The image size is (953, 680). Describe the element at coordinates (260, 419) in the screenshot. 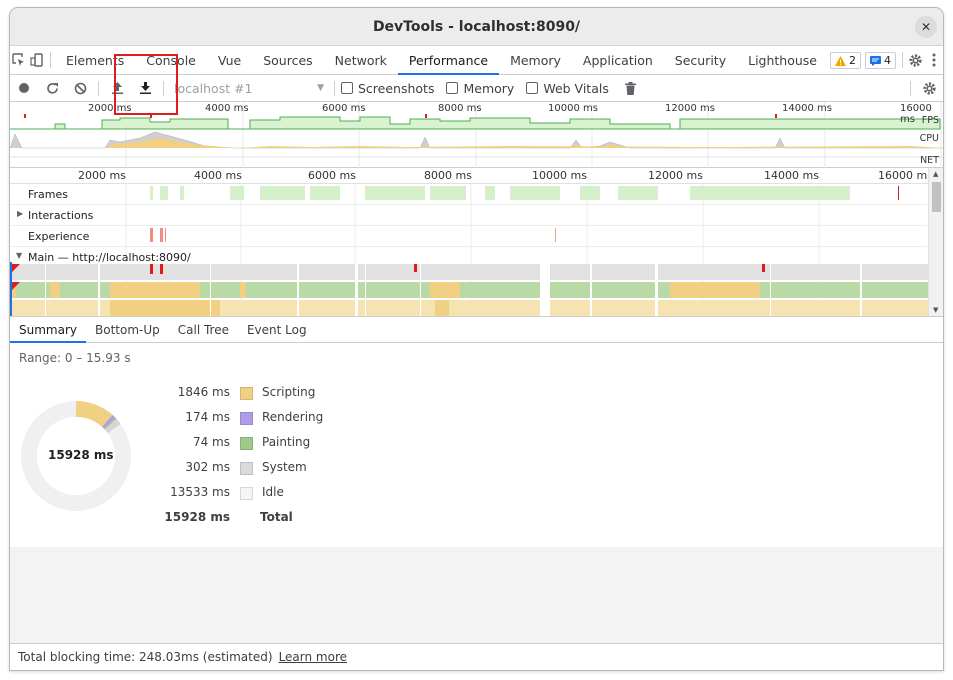

I see `legend-row-rendering: 174 ms Rendering` at that location.